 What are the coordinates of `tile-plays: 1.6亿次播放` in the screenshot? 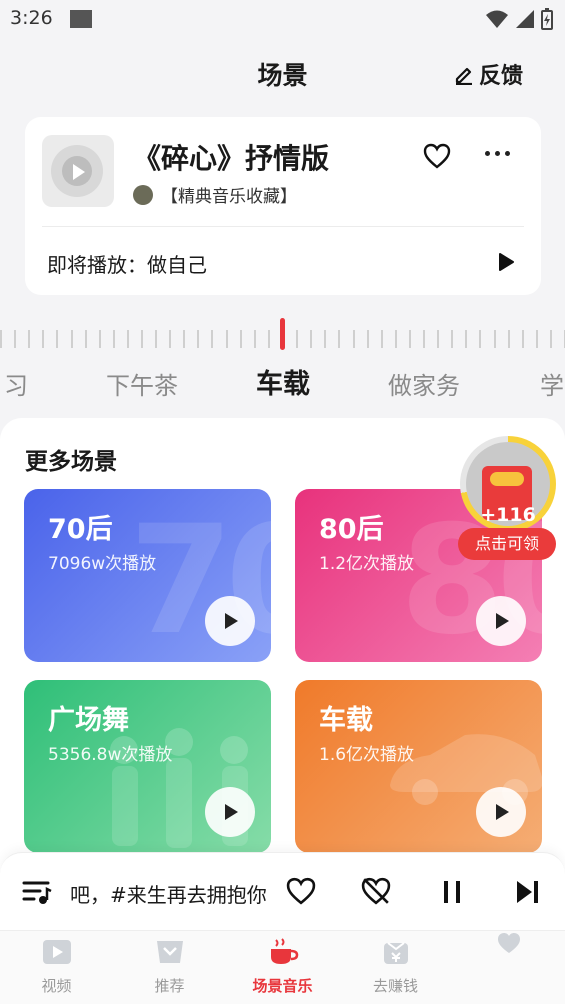 It's located at (367, 755).